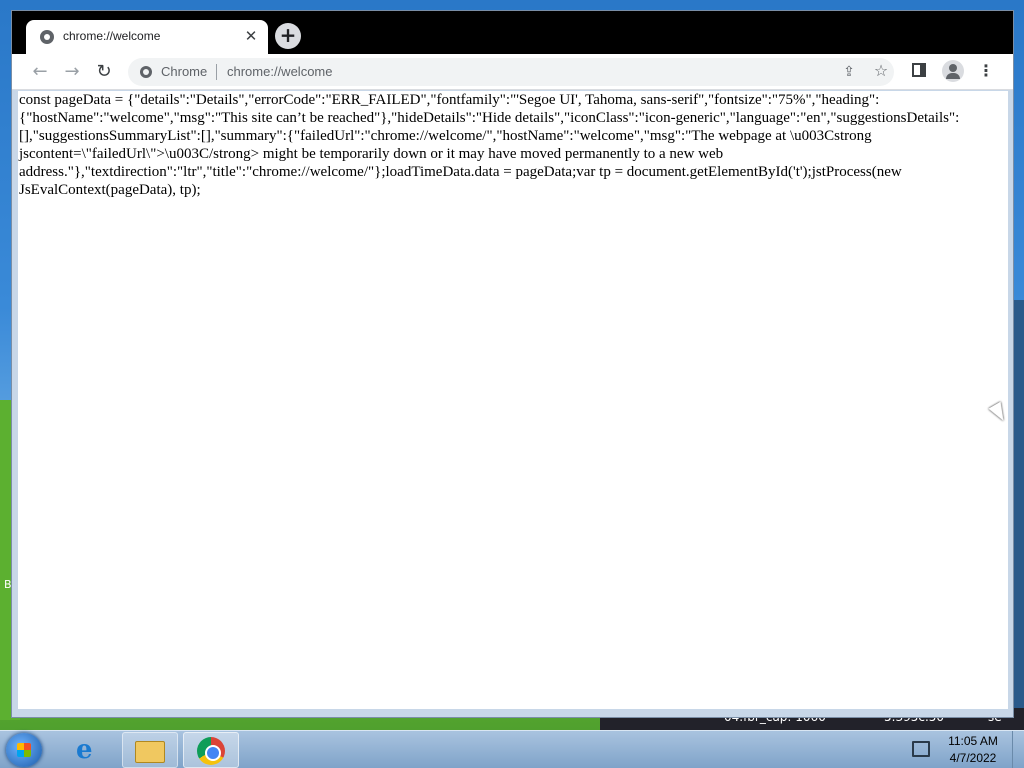  I want to click on internet-explorer-icon: e, so click(84, 750).